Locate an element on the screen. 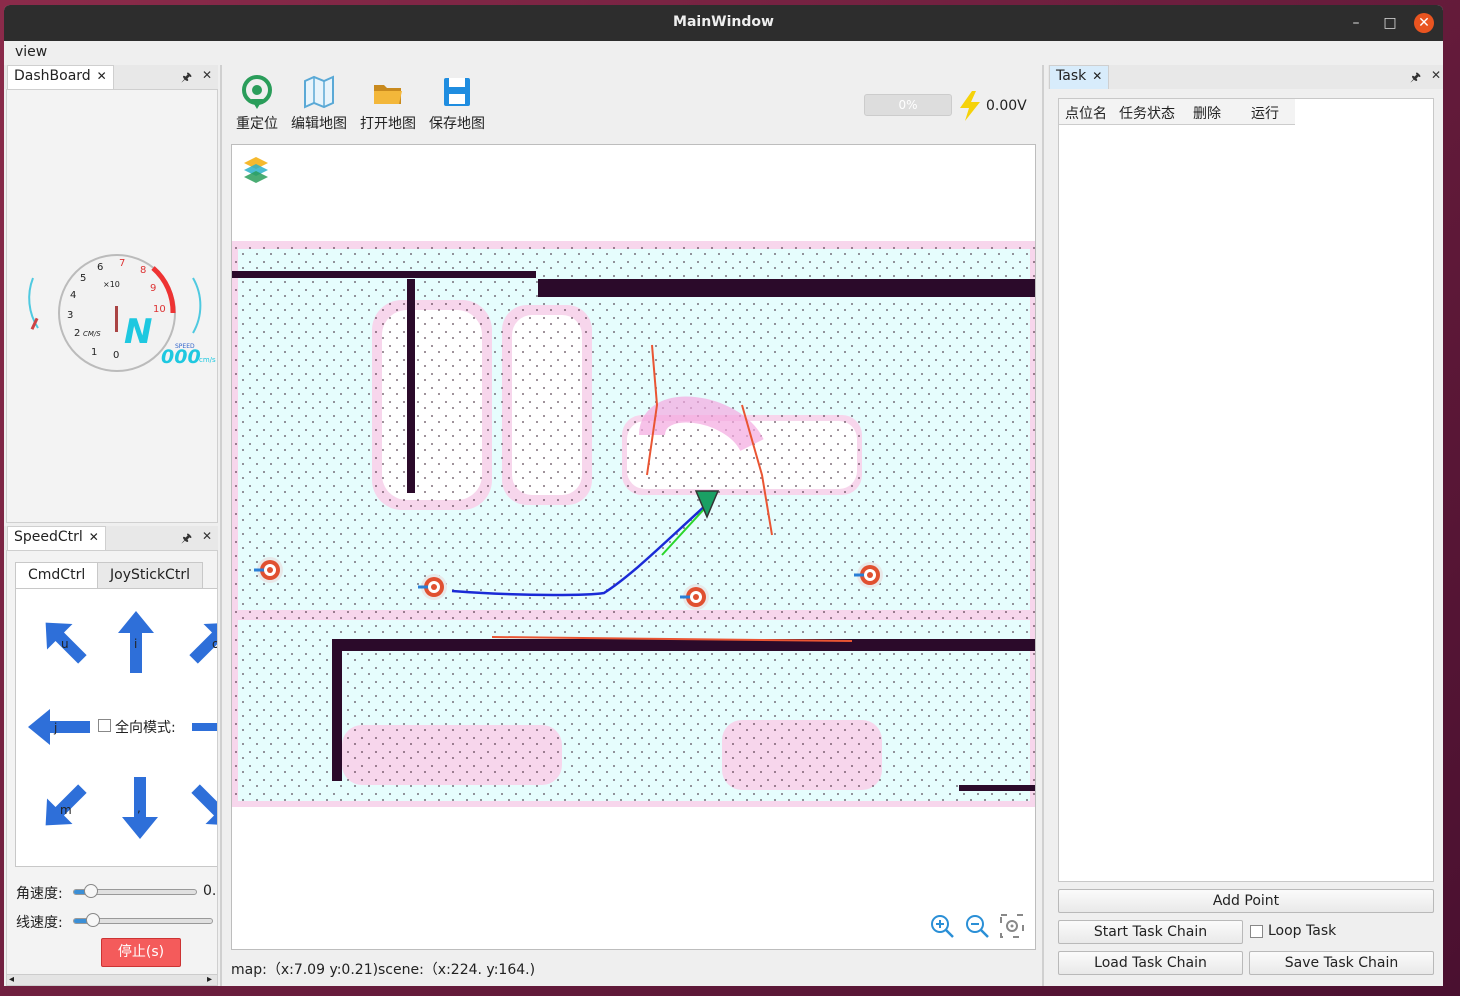 Image resolution: width=1460 pixels, height=996 pixels. angular-speed-value: 0.1 is located at coordinates (210, 891).